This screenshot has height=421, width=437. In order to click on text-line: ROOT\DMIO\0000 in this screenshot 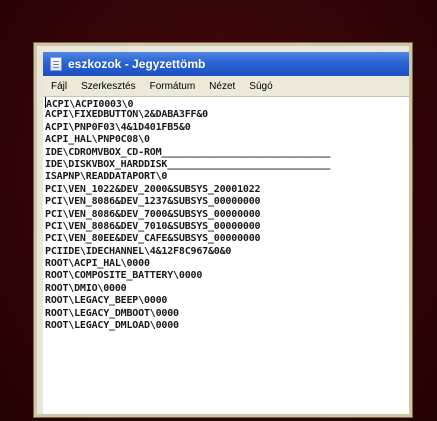, I will do `click(86, 288)`.